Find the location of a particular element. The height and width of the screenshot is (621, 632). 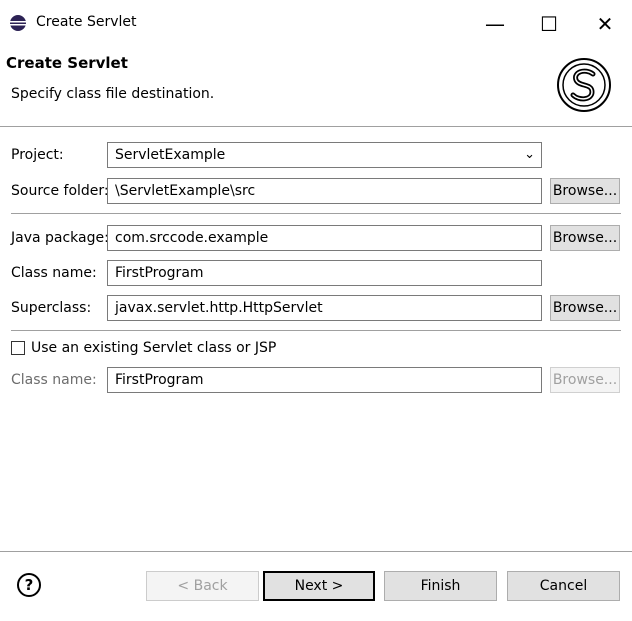

help-icon: ? is located at coordinates (29, 585).